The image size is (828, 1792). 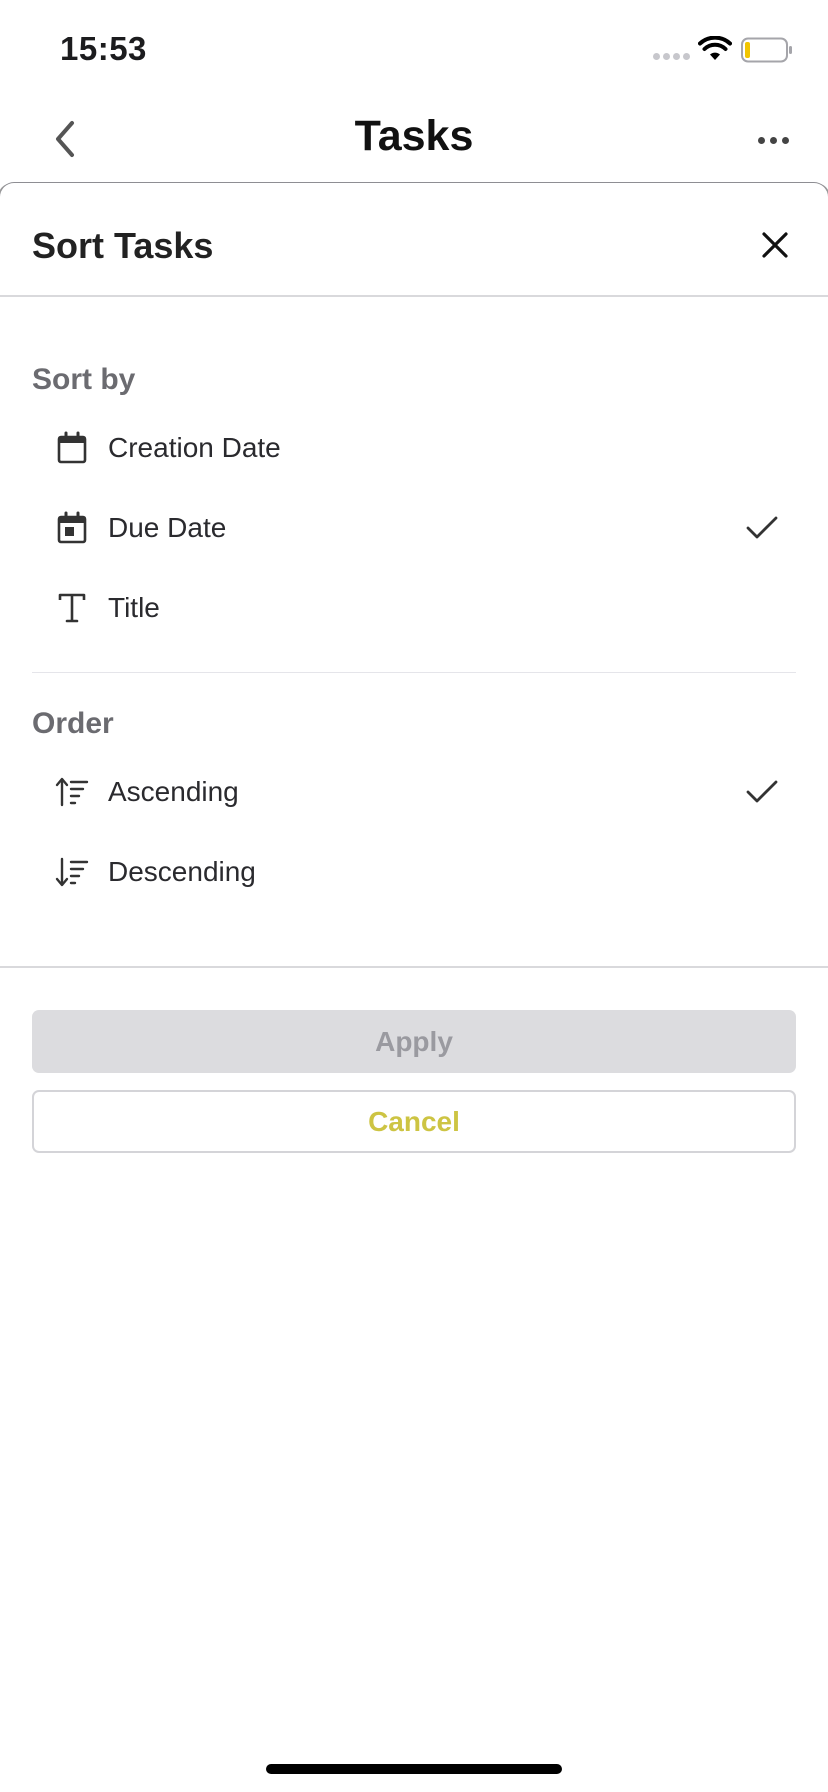 I want to click on close-button, so click(x=775, y=245).